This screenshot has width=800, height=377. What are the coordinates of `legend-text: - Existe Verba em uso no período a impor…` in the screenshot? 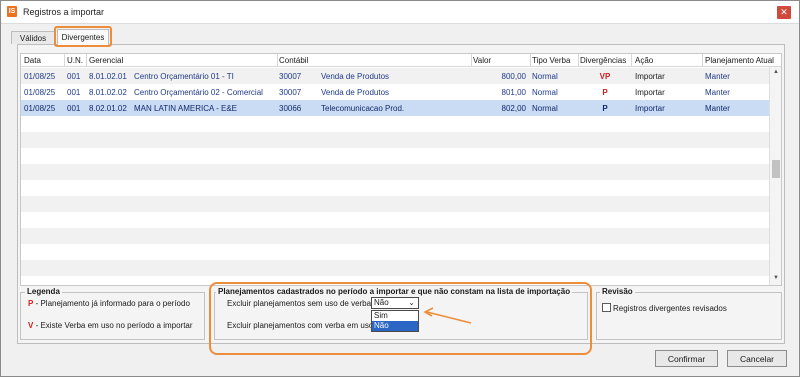 It's located at (114, 325).